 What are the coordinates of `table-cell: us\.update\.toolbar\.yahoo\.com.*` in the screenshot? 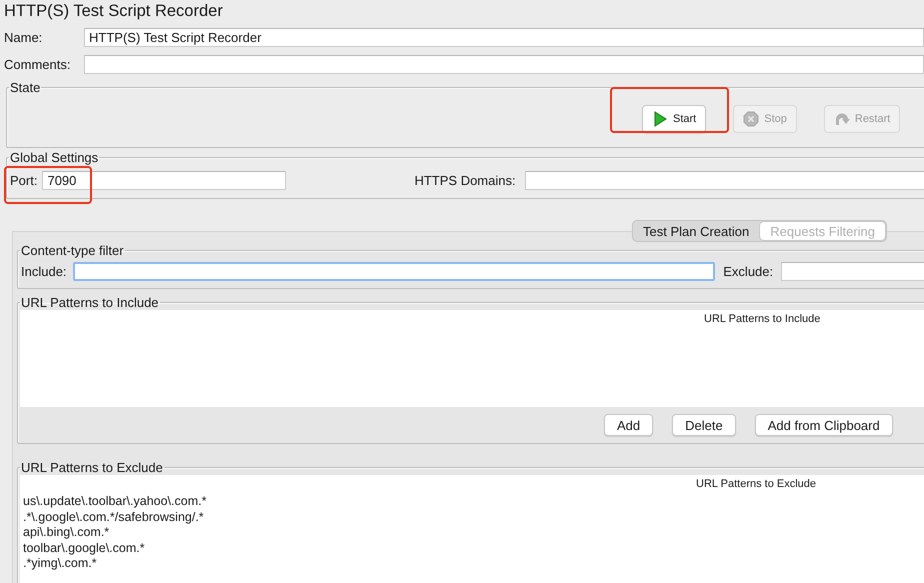 It's located at (114, 501).